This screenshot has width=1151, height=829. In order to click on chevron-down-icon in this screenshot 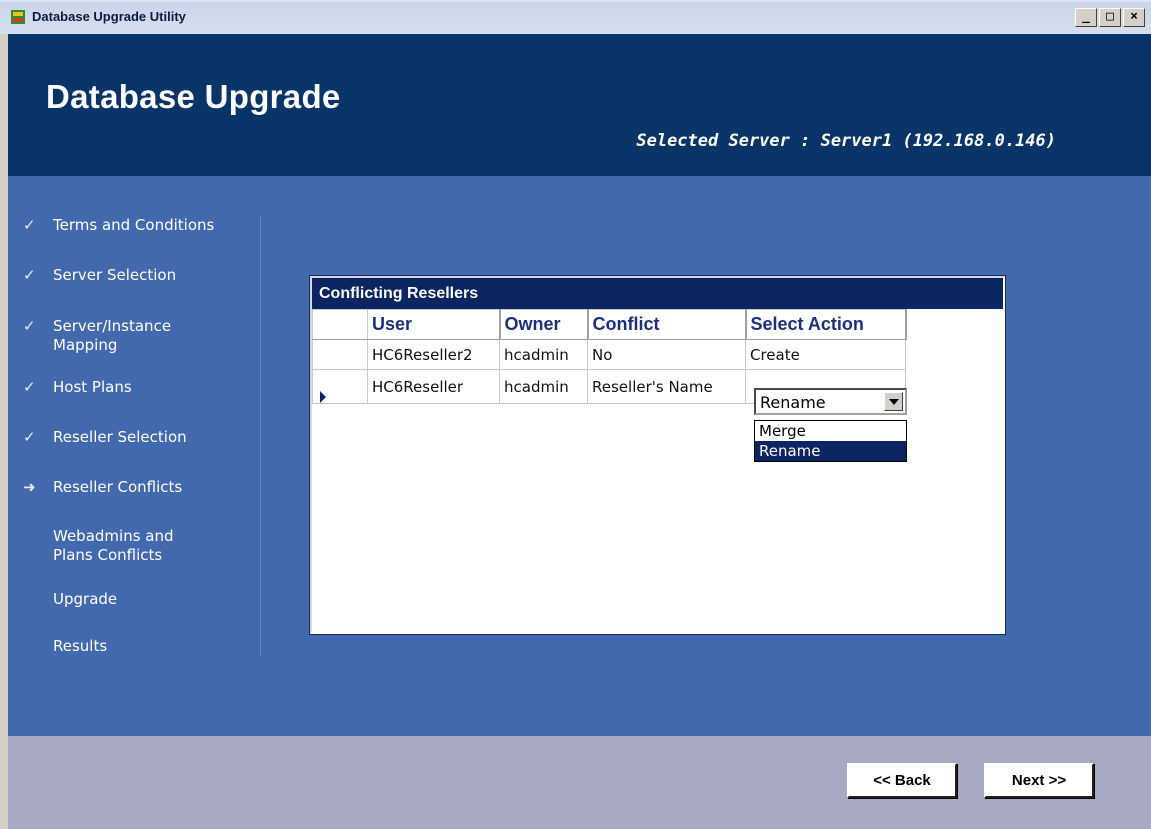, I will do `click(893, 401)`.